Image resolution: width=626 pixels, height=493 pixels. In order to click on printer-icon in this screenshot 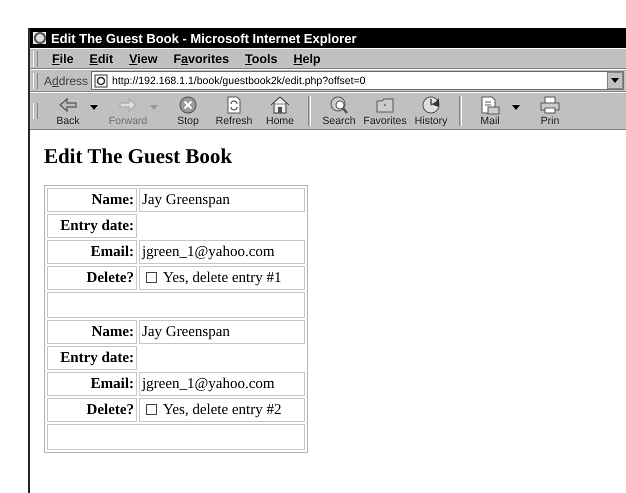, I will do `click(550, 104)`.